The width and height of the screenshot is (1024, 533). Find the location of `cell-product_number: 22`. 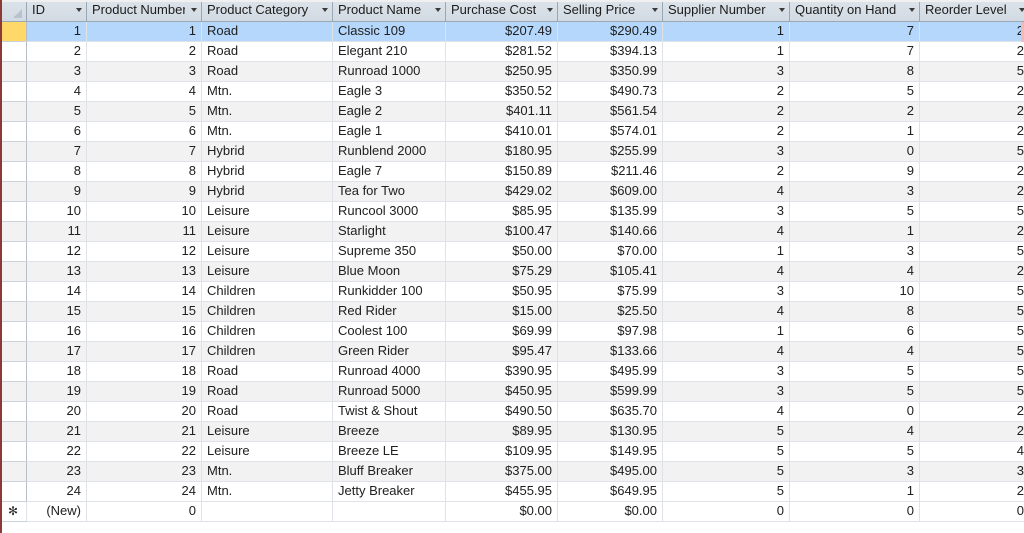

cell-product_number: 22 is located at coordinates (144, 451).